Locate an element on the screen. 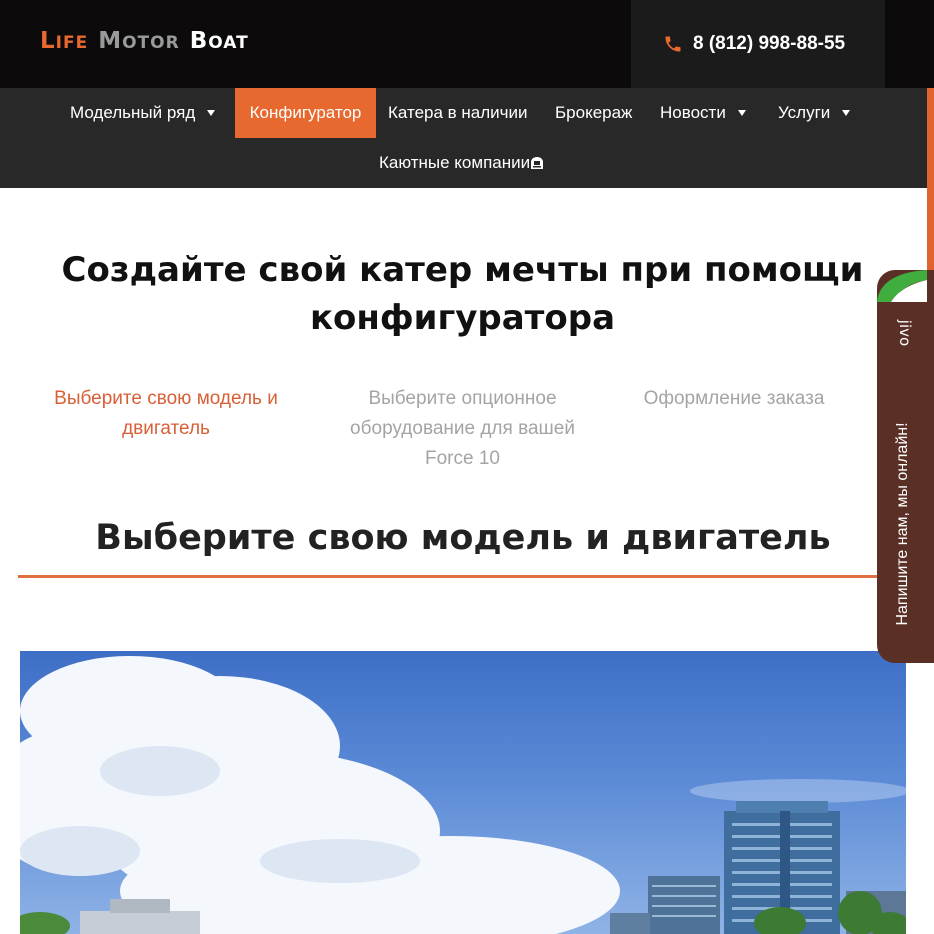 The height and width of the screenshot is (934, 934). nav-item-boats-in-stock: Катера в наличии is located at coordinates (458, 113).